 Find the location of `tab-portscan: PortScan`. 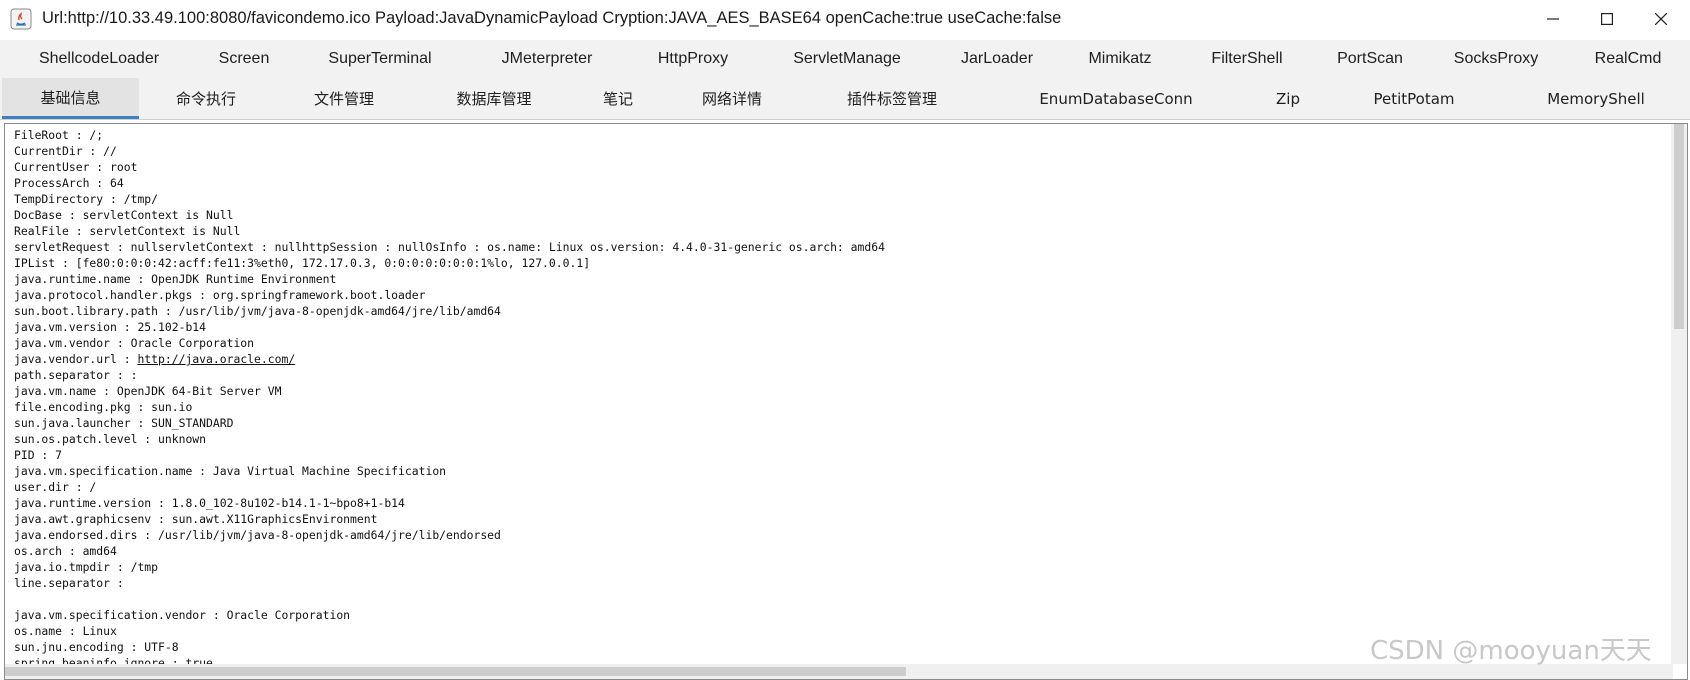

tab-portscan: PortScan is located at coordinates (1370, 59).